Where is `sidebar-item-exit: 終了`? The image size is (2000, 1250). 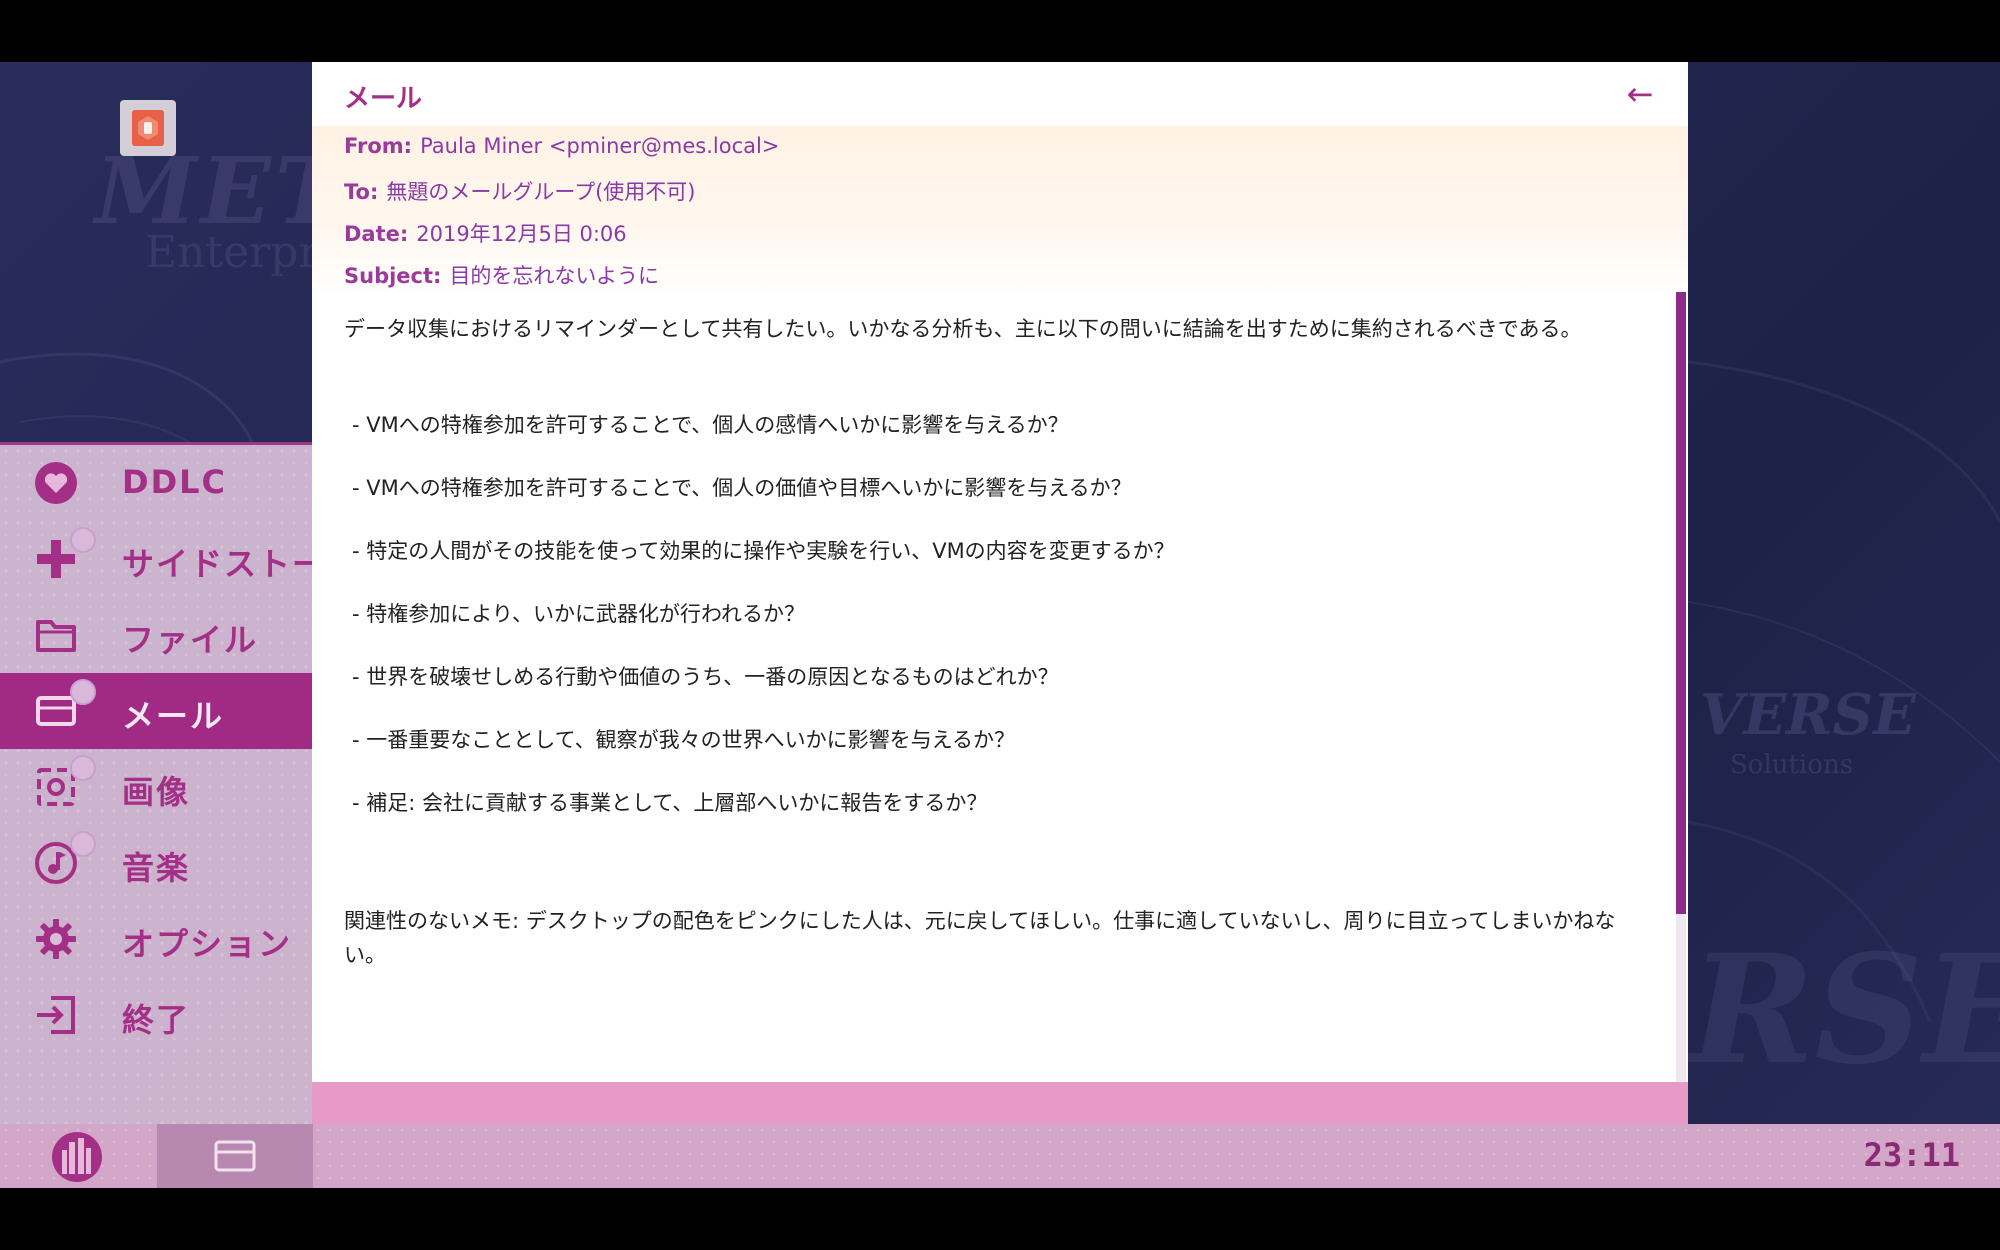 sidebar-item-exit: 終了 is located at coordinates (156, 1015).